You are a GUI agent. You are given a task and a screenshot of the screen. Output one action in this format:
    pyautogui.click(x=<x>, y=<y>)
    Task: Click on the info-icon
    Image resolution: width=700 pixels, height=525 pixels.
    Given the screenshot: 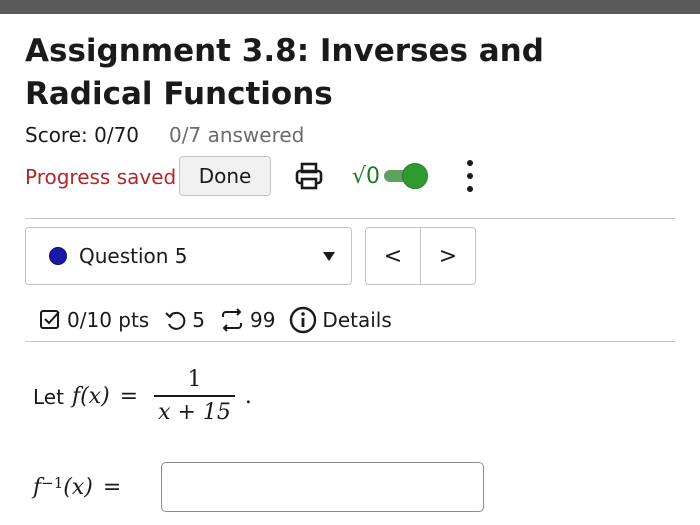 What is the action you would take?
    pyautogui.click(x=303, y=320)
    